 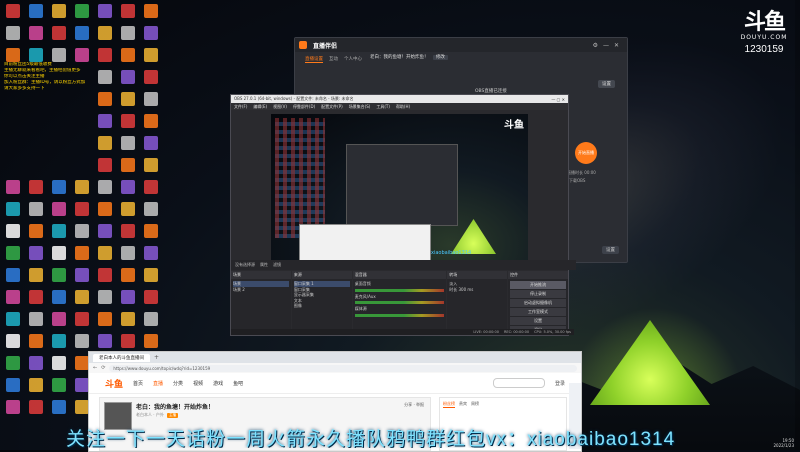 What do you see at coordinates (595, 45) in the screenshot?
I see `settings-icon: ⚙` at bounding box center [595, 45].